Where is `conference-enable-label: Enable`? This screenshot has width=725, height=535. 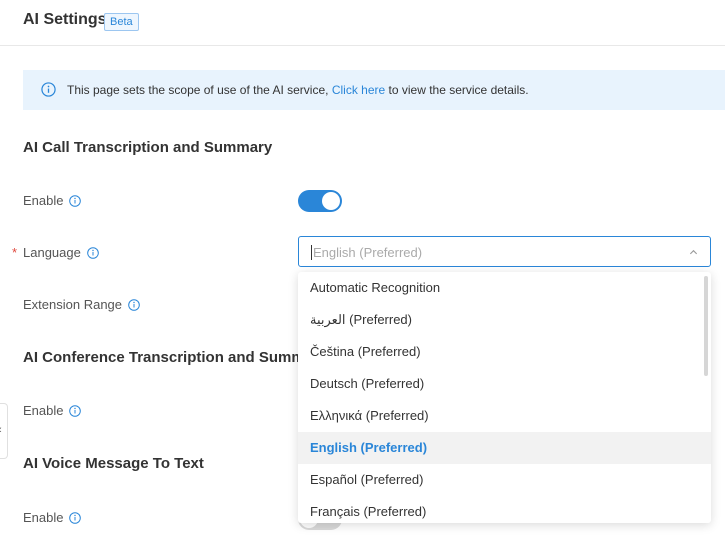 conference-enable-label: Enable is located at coordinates (52, 410).